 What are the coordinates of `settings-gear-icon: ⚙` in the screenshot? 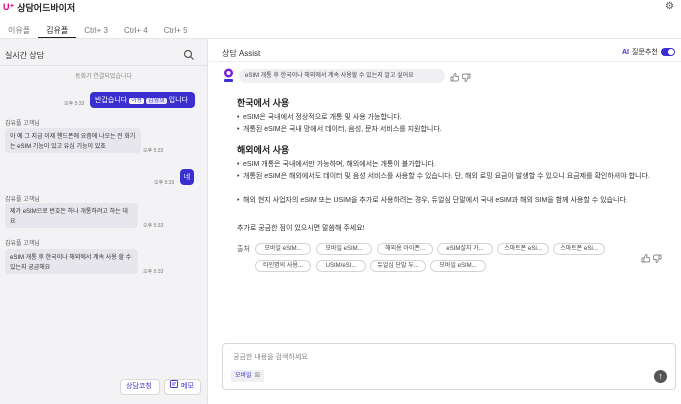 It's located at (669, 6).